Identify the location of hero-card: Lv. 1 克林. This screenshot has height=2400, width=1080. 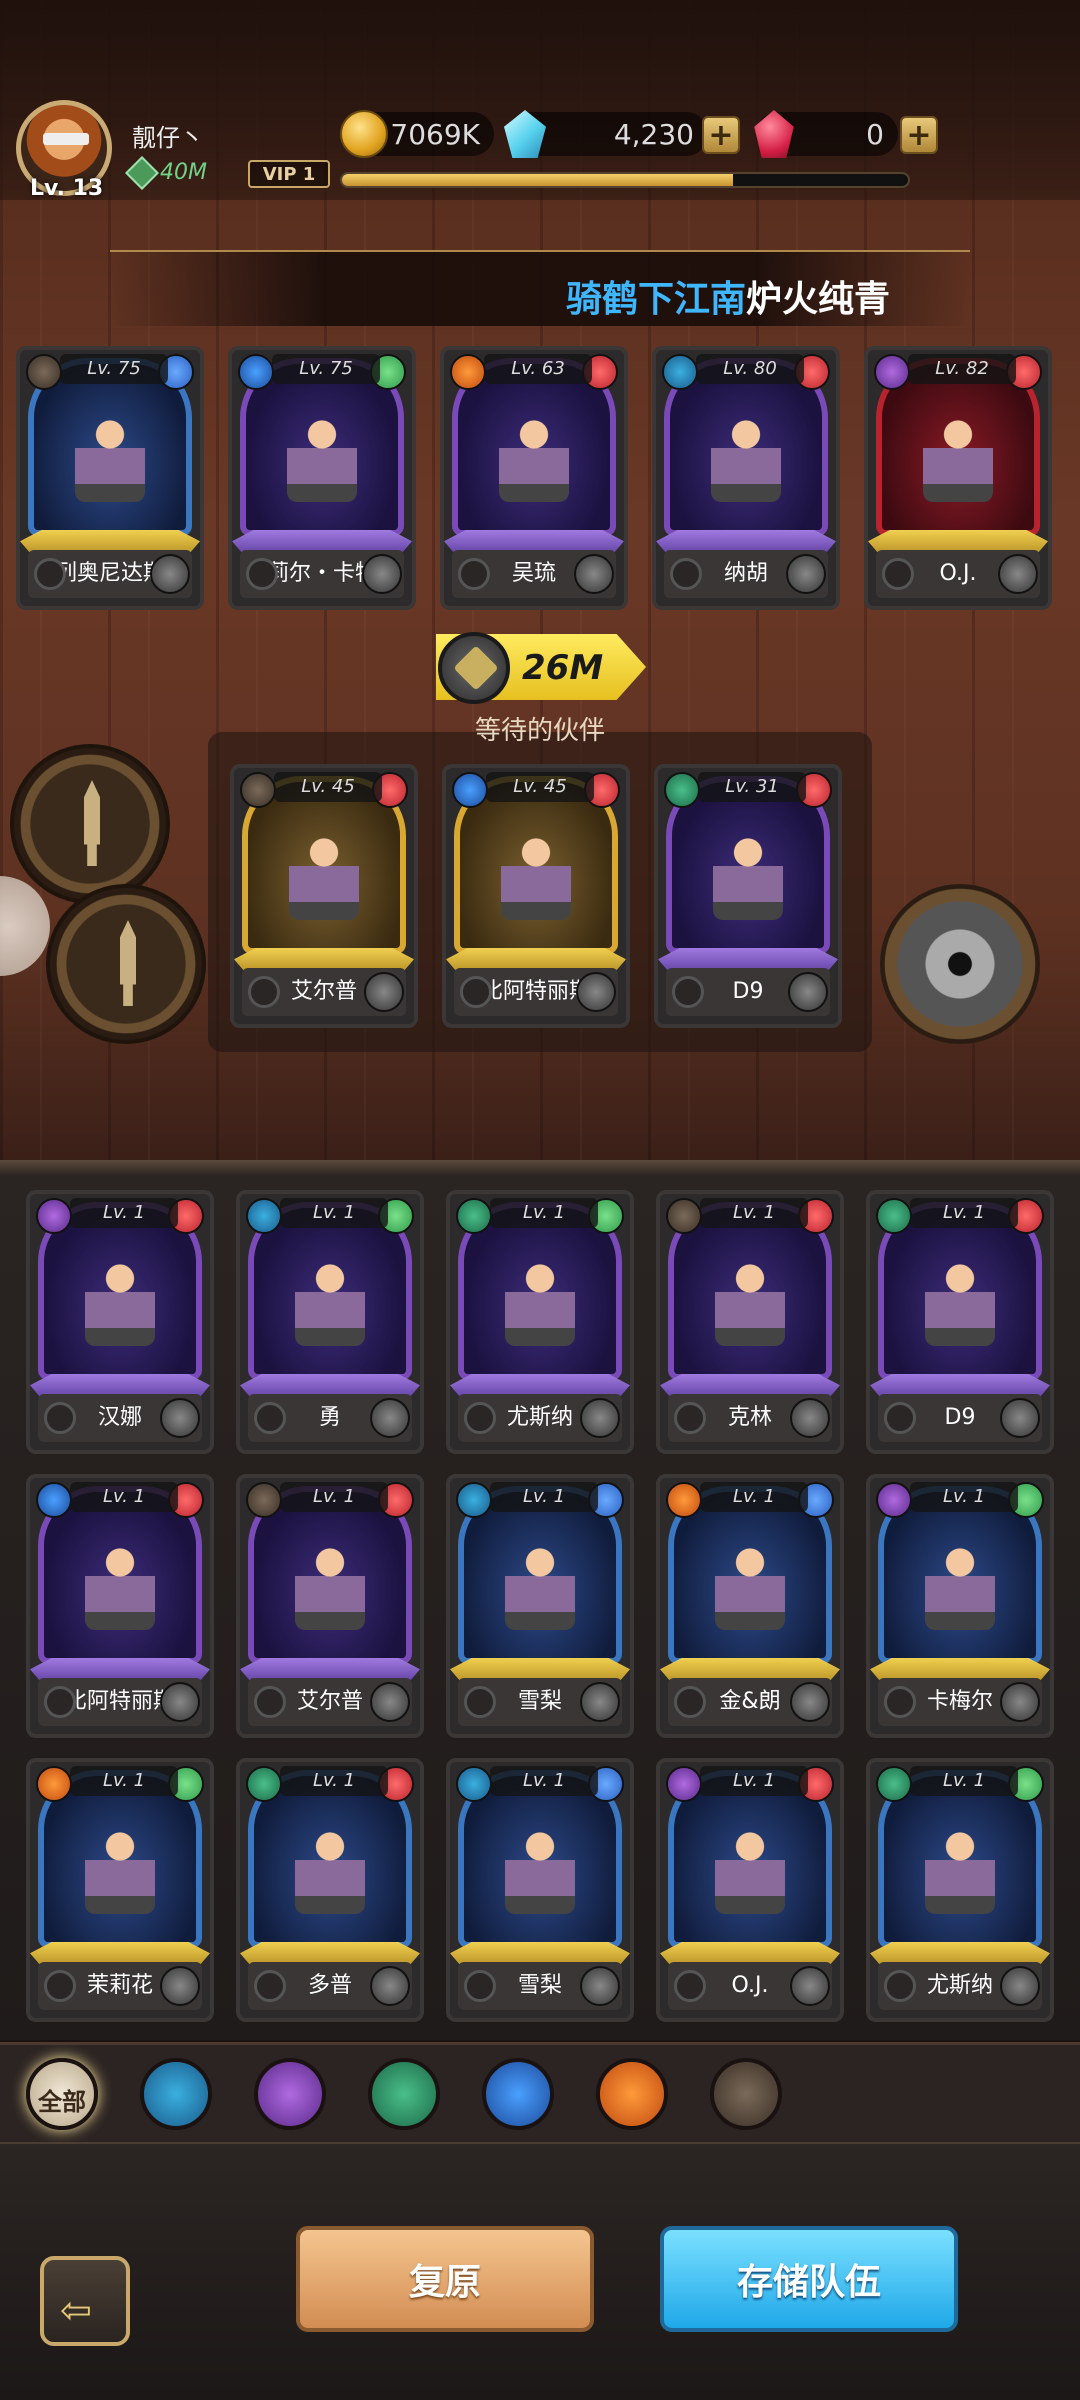
(750, 1322).